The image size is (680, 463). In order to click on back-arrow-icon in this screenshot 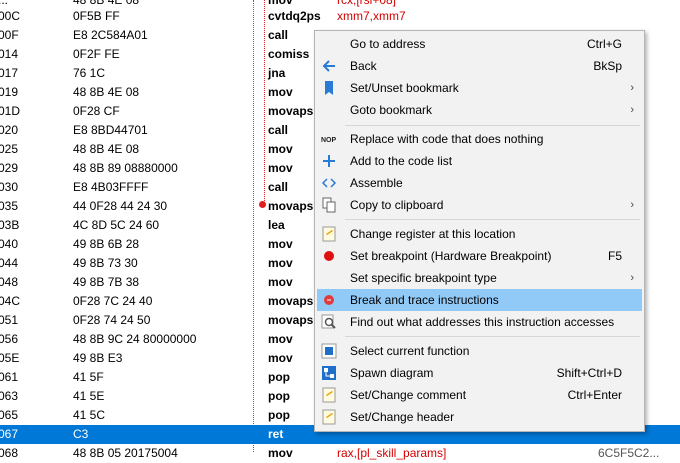, I will do `click(329, 66)`.